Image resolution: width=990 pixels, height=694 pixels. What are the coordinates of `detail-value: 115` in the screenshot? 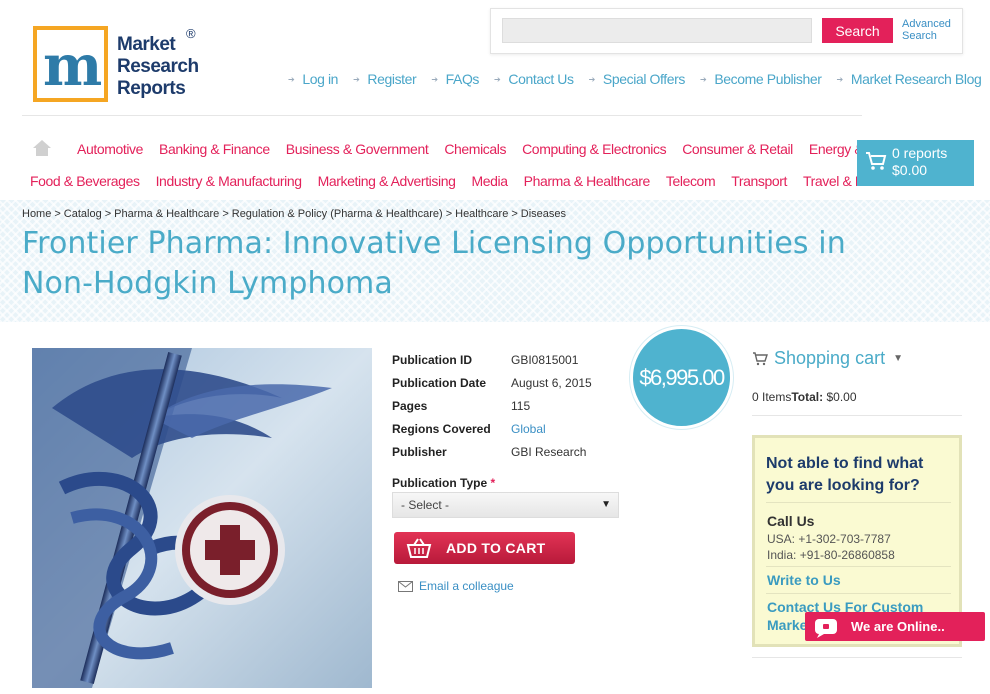 It's located at (521, 405).